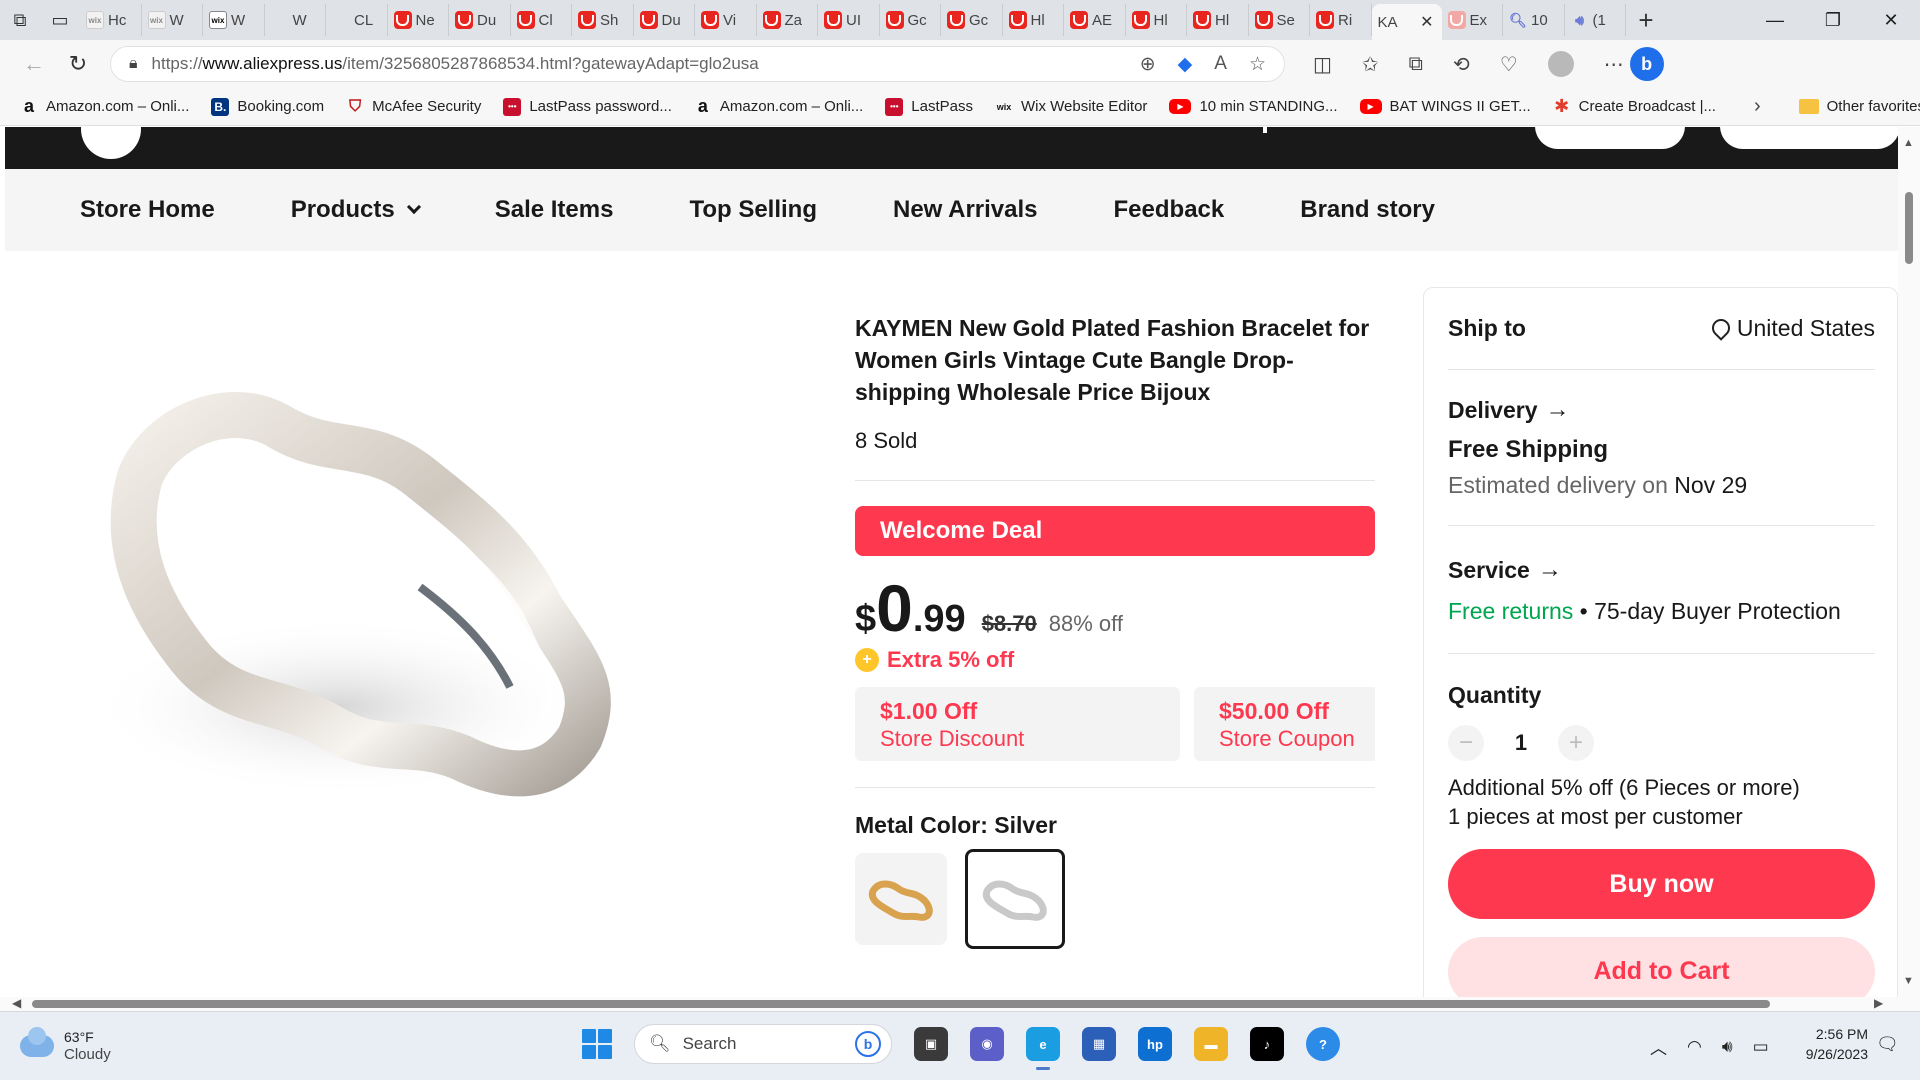 This screenshot has height=1080, width=1920. What do you see at coordinates (1614, 64) in the screenshot?
I see `more-menu-icon: ⋯` at bounding box center [1614, 64].